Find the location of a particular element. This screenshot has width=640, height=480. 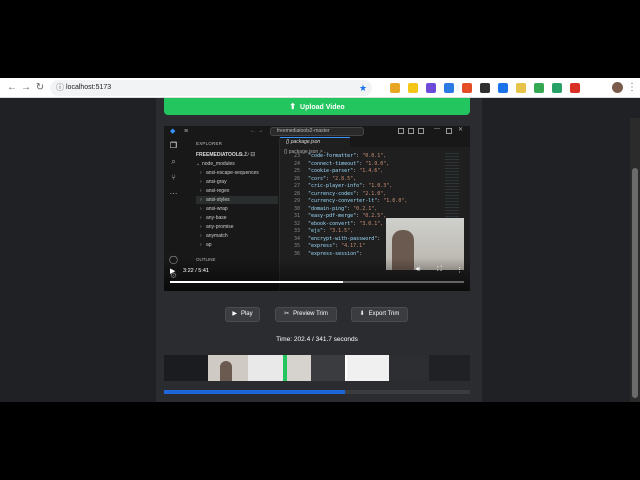

vscode-logo-icon: ◆ is located at coordinates (173, 131).